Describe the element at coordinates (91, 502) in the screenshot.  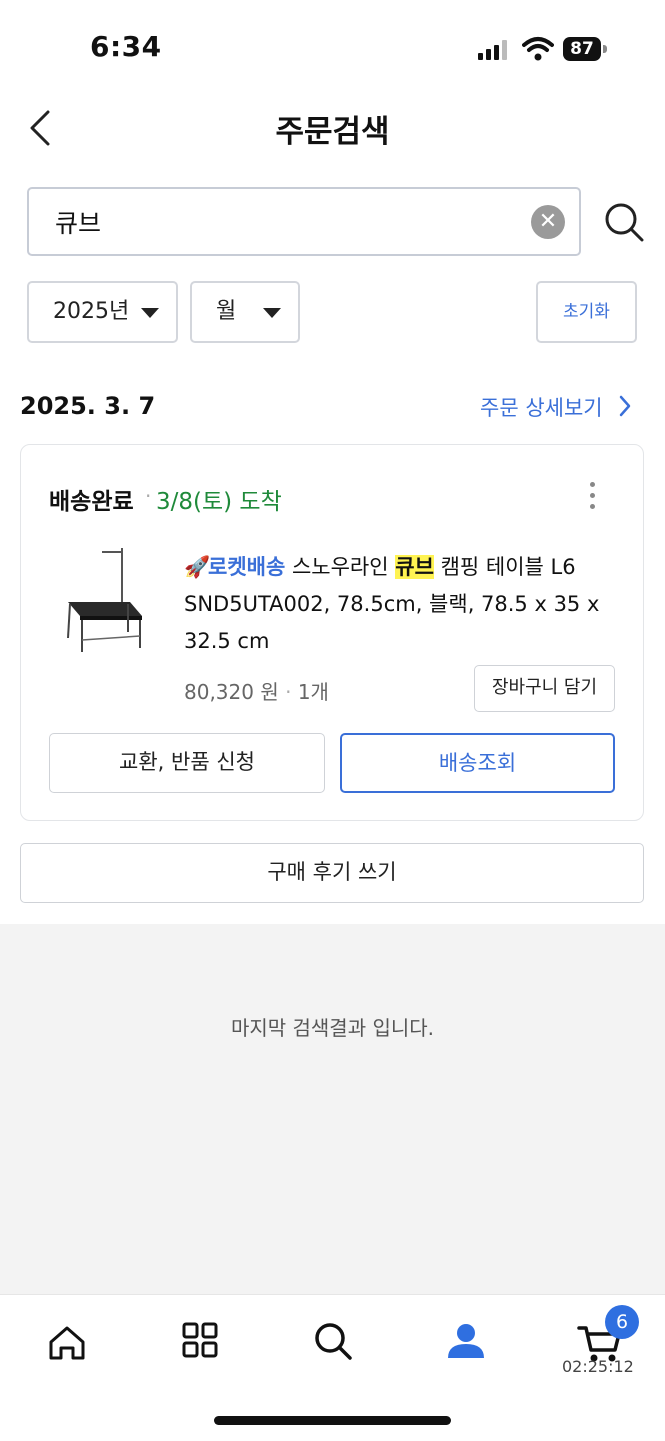
I see `shipping-status: 배송완료` at that location.